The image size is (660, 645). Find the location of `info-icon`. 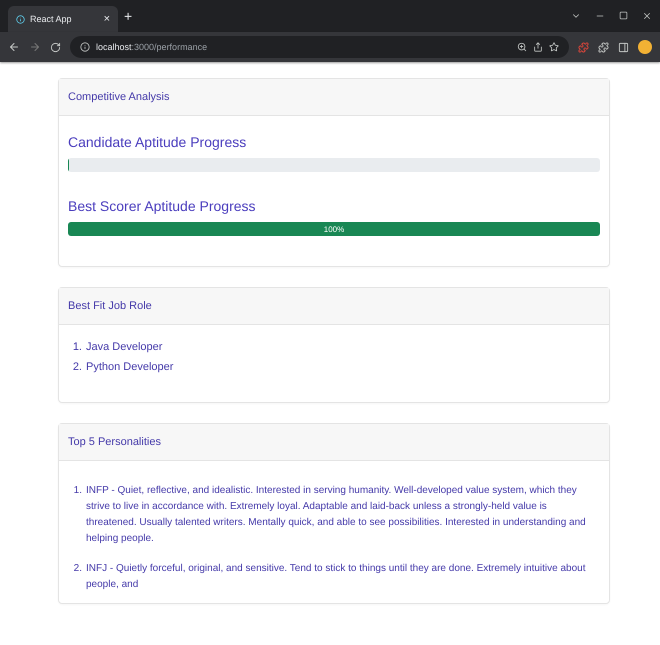

info-icon is located at coordinates (85, 47).